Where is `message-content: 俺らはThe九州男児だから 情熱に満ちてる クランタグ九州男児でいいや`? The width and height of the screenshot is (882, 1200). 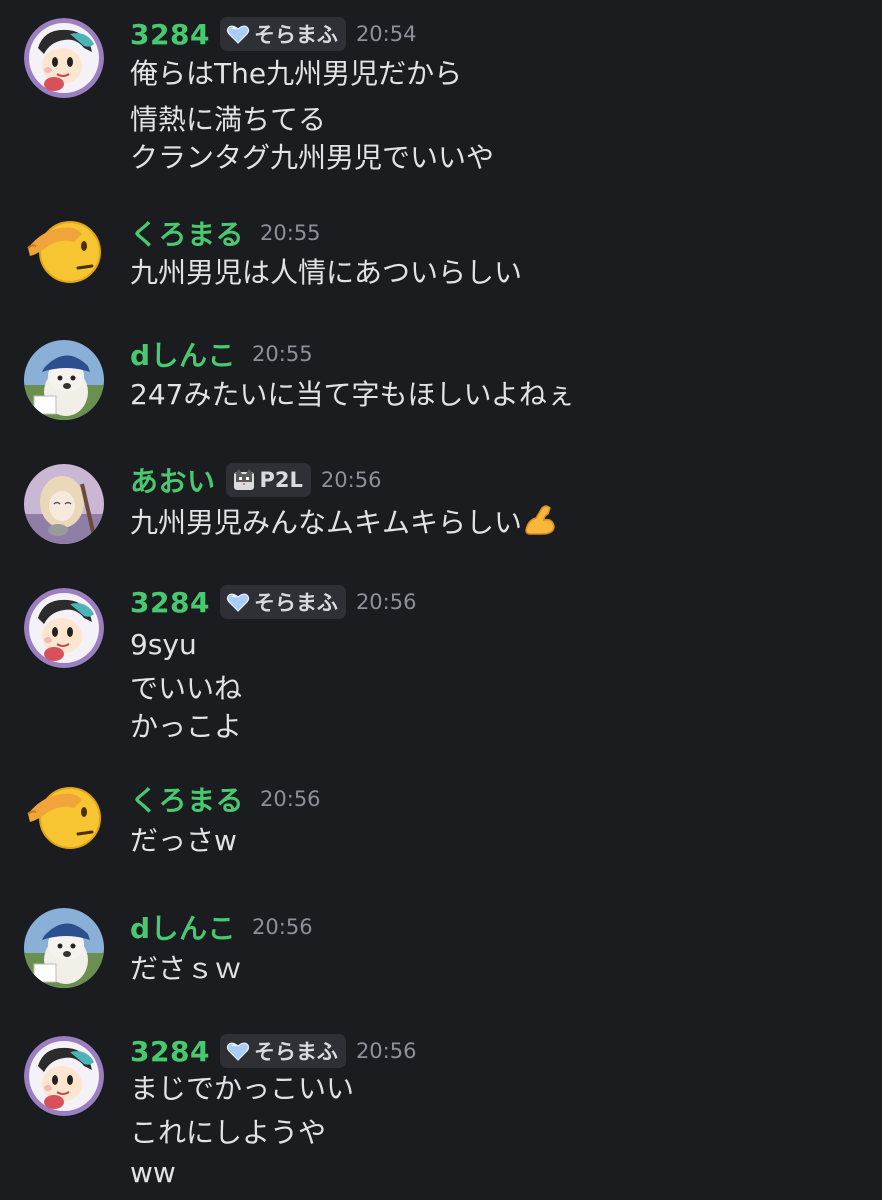 message-content: 俺らはThe九州男児だから 情熱に満ちてる クランタグ九州男児でいいや is located at coordinates (312, 116).